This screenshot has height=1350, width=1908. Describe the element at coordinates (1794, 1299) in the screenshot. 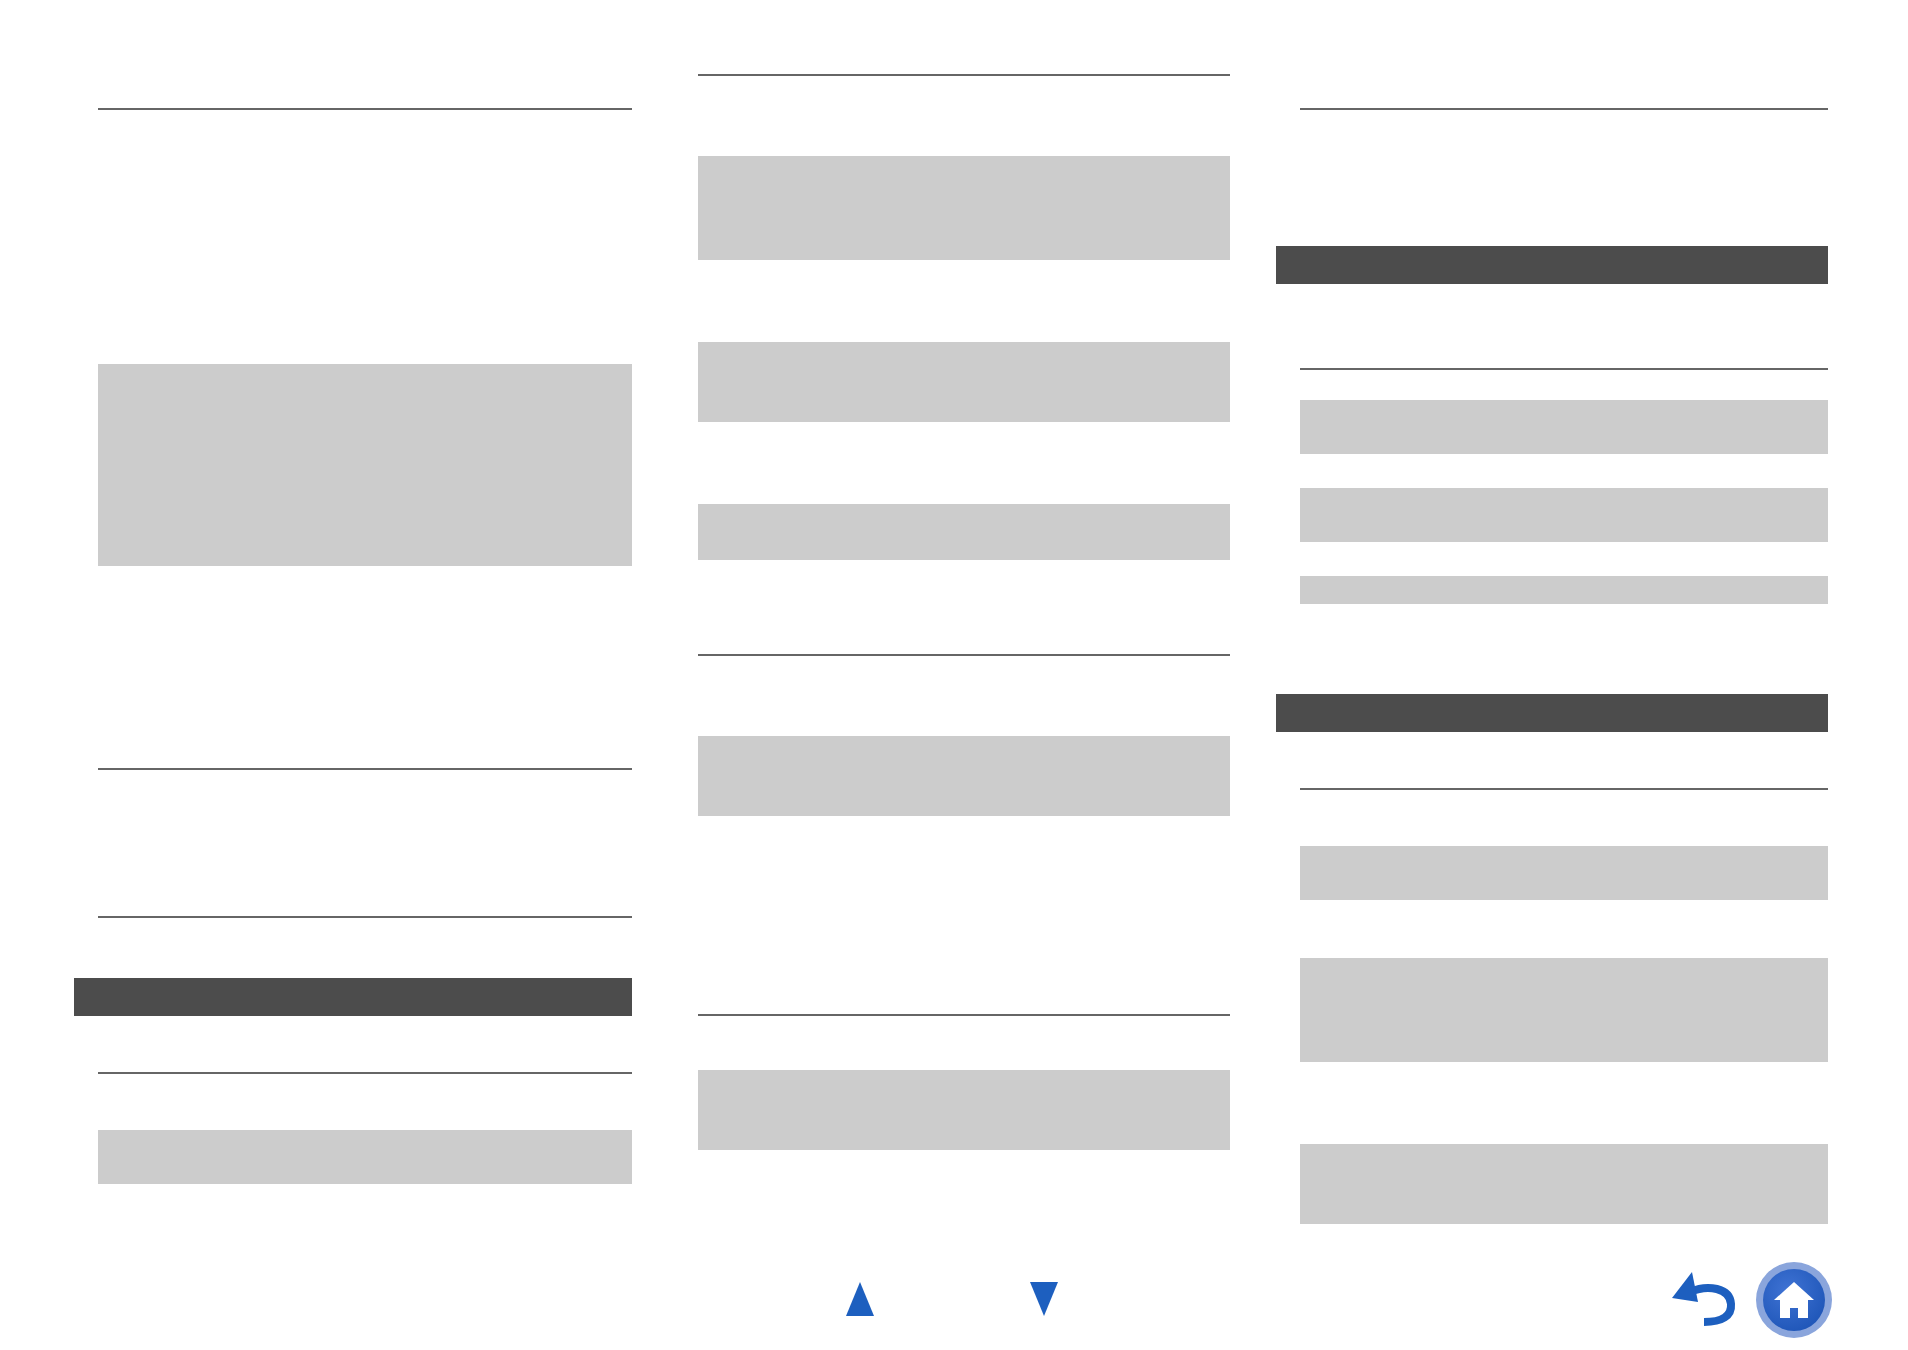

I see `home-icon` at that location.